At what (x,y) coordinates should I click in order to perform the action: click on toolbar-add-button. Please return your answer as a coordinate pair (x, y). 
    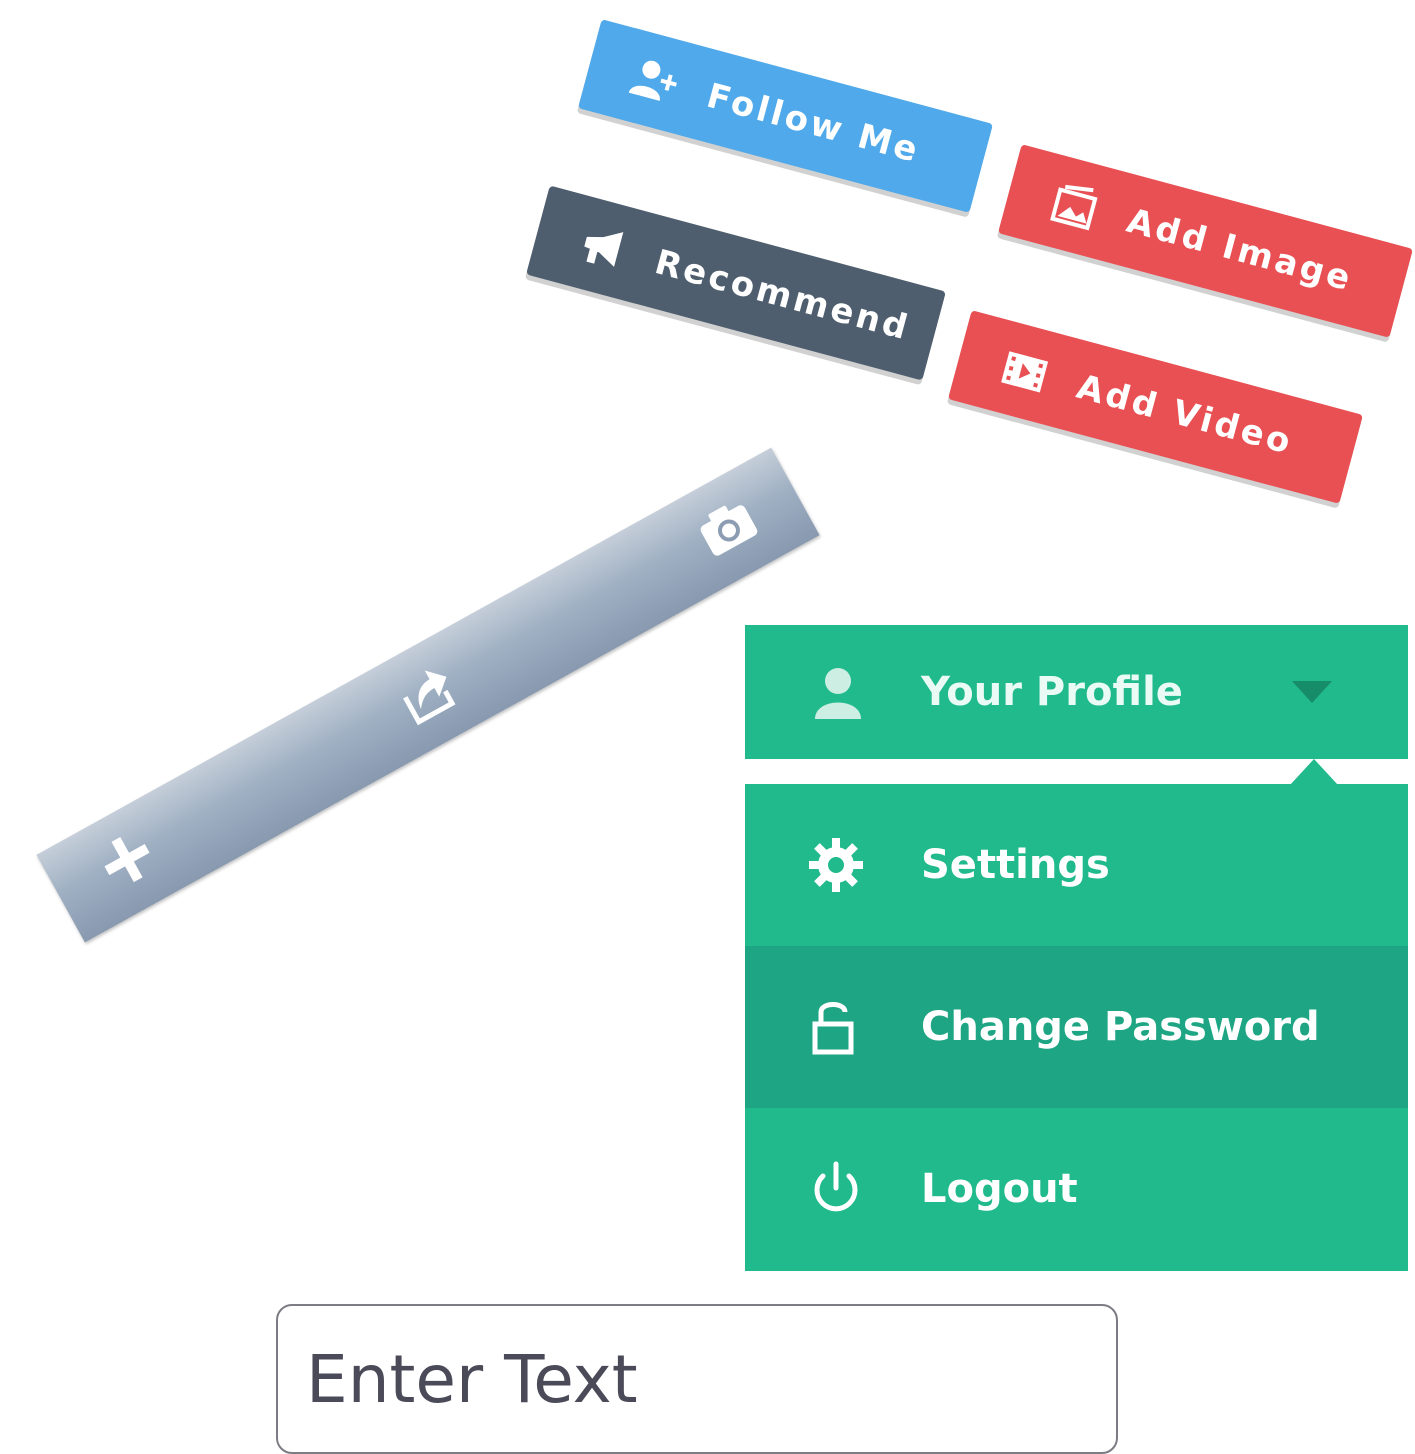
    Looking at the image, I should click on (128, 861).